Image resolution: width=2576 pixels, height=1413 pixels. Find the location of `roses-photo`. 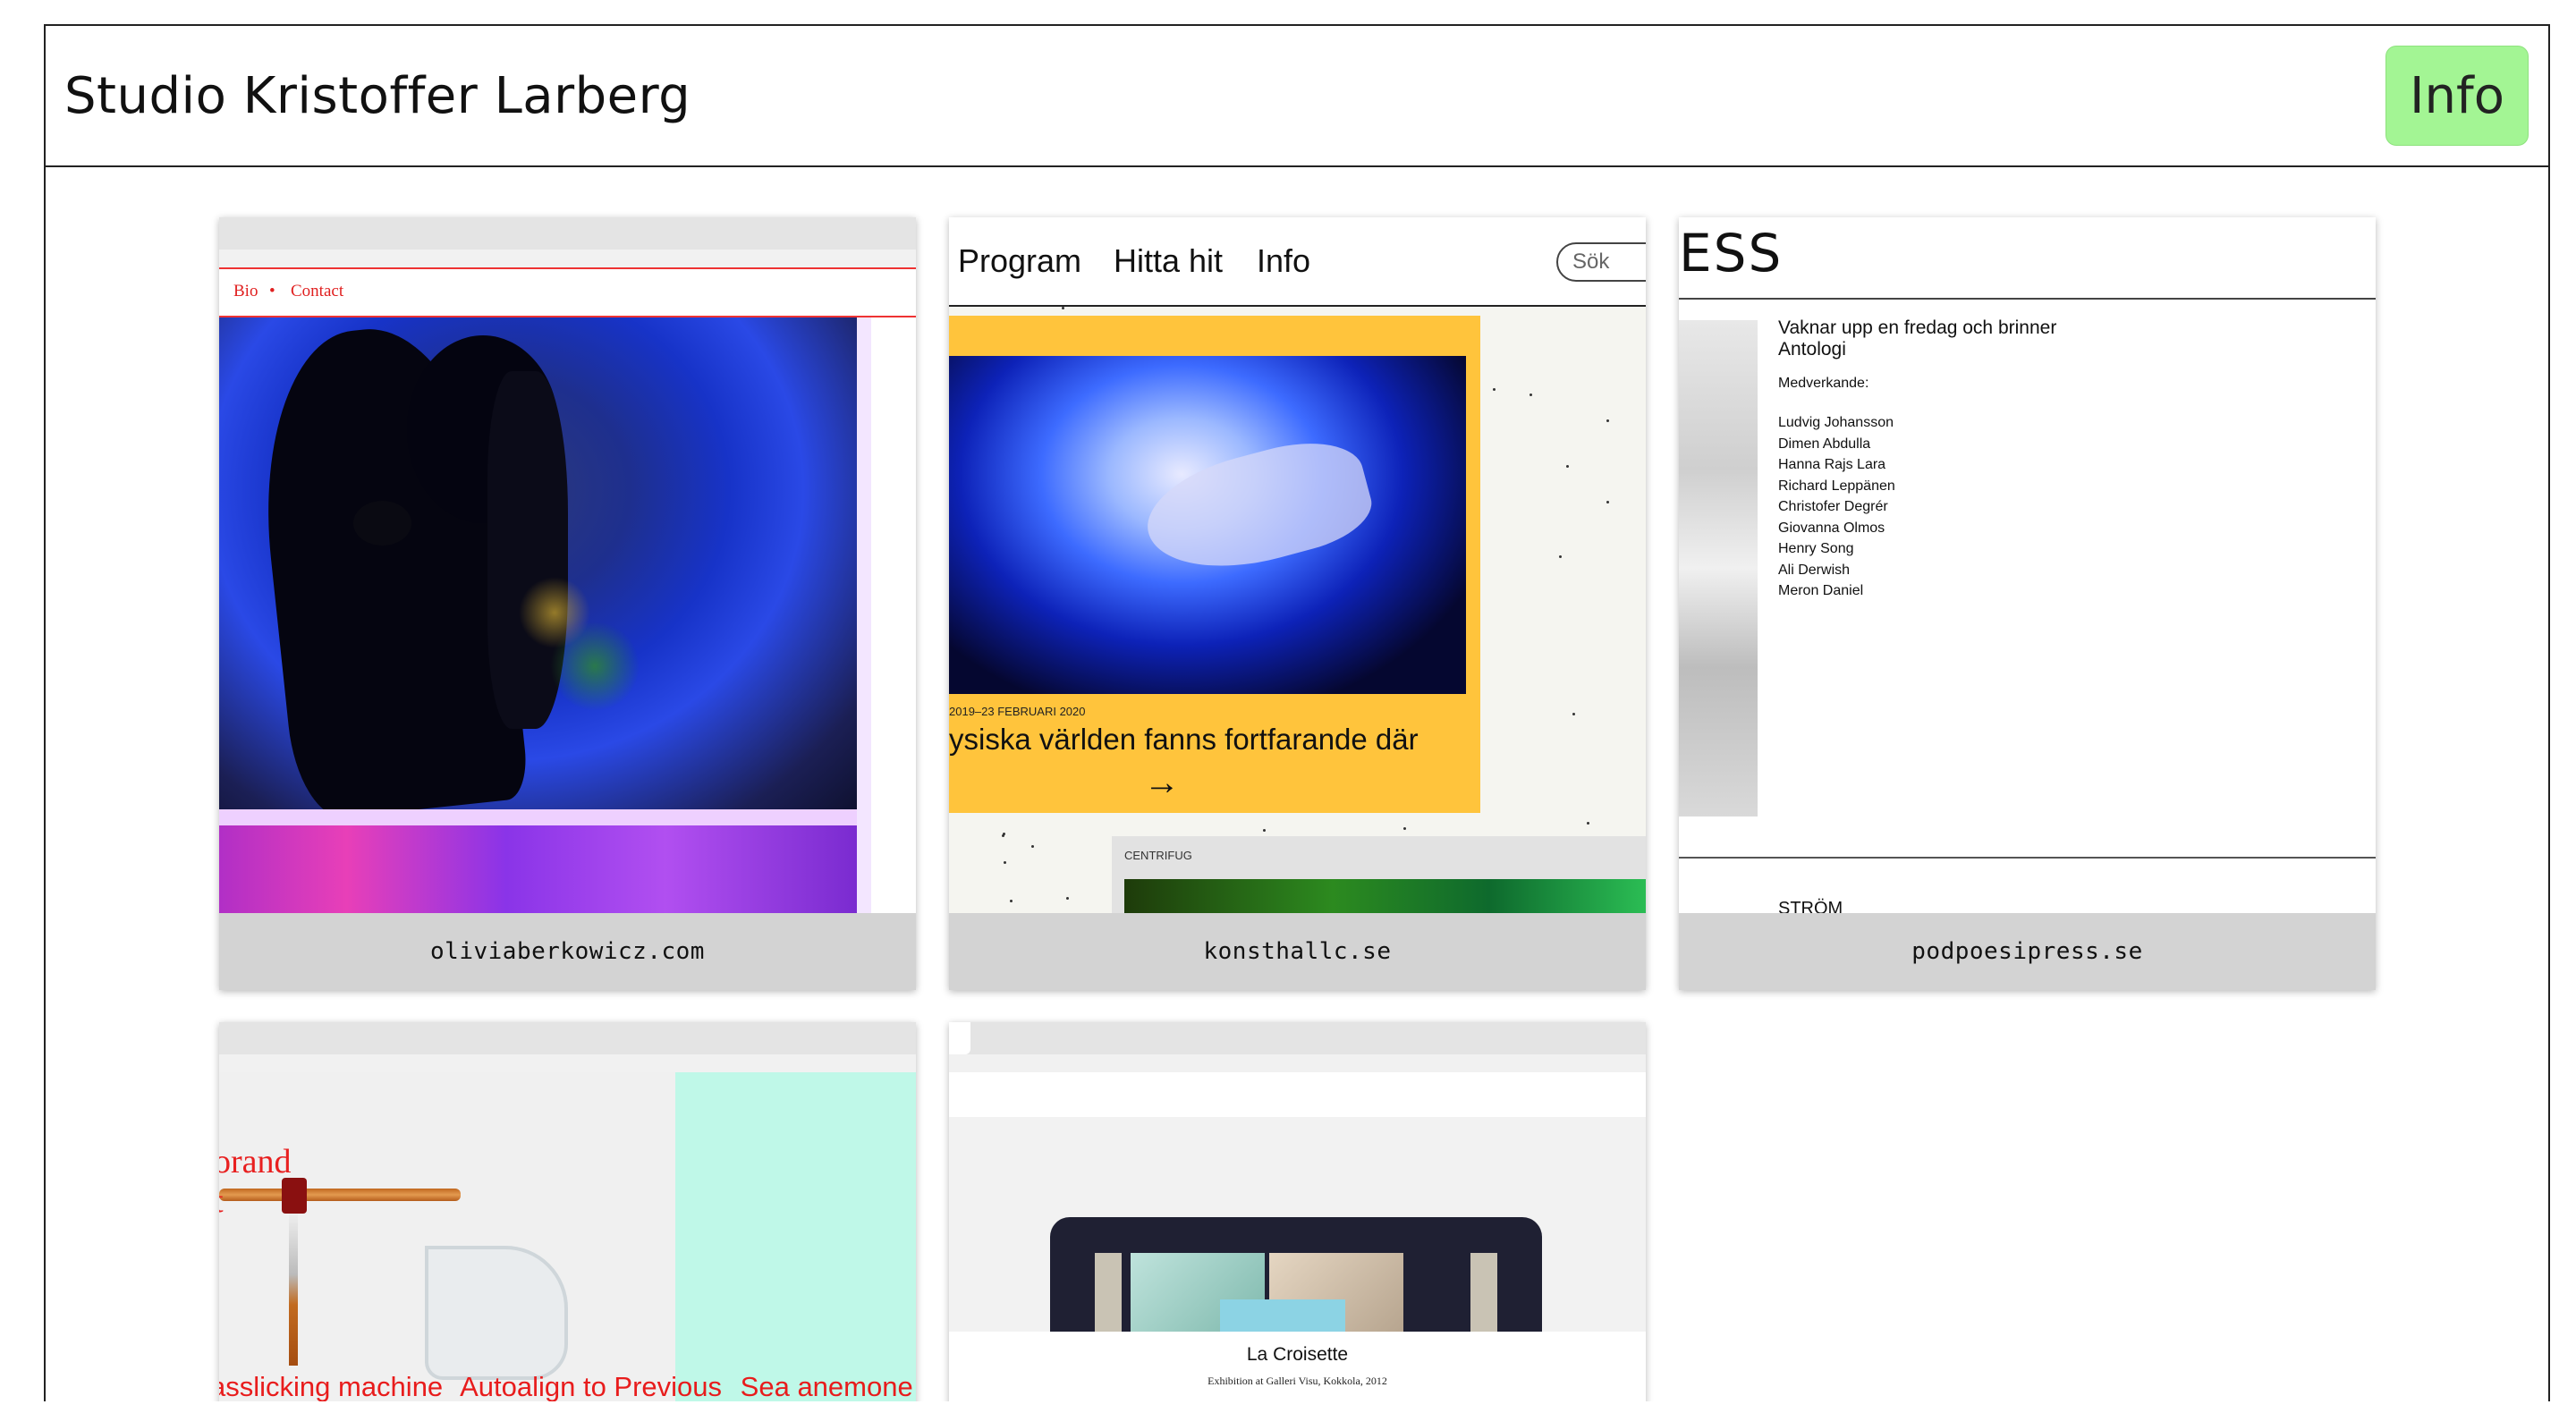

roses-photo is located at coordinates (538, 869).